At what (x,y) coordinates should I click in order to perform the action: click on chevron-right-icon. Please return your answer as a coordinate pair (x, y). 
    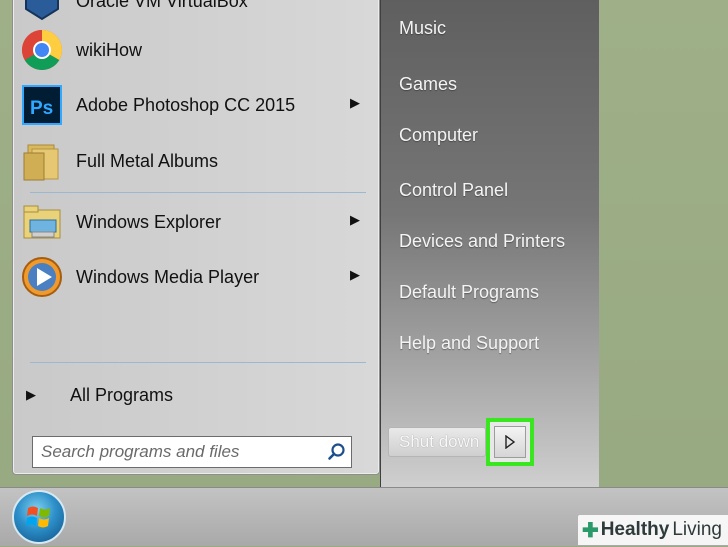
    Looking at the image, I should click on (510, 442).